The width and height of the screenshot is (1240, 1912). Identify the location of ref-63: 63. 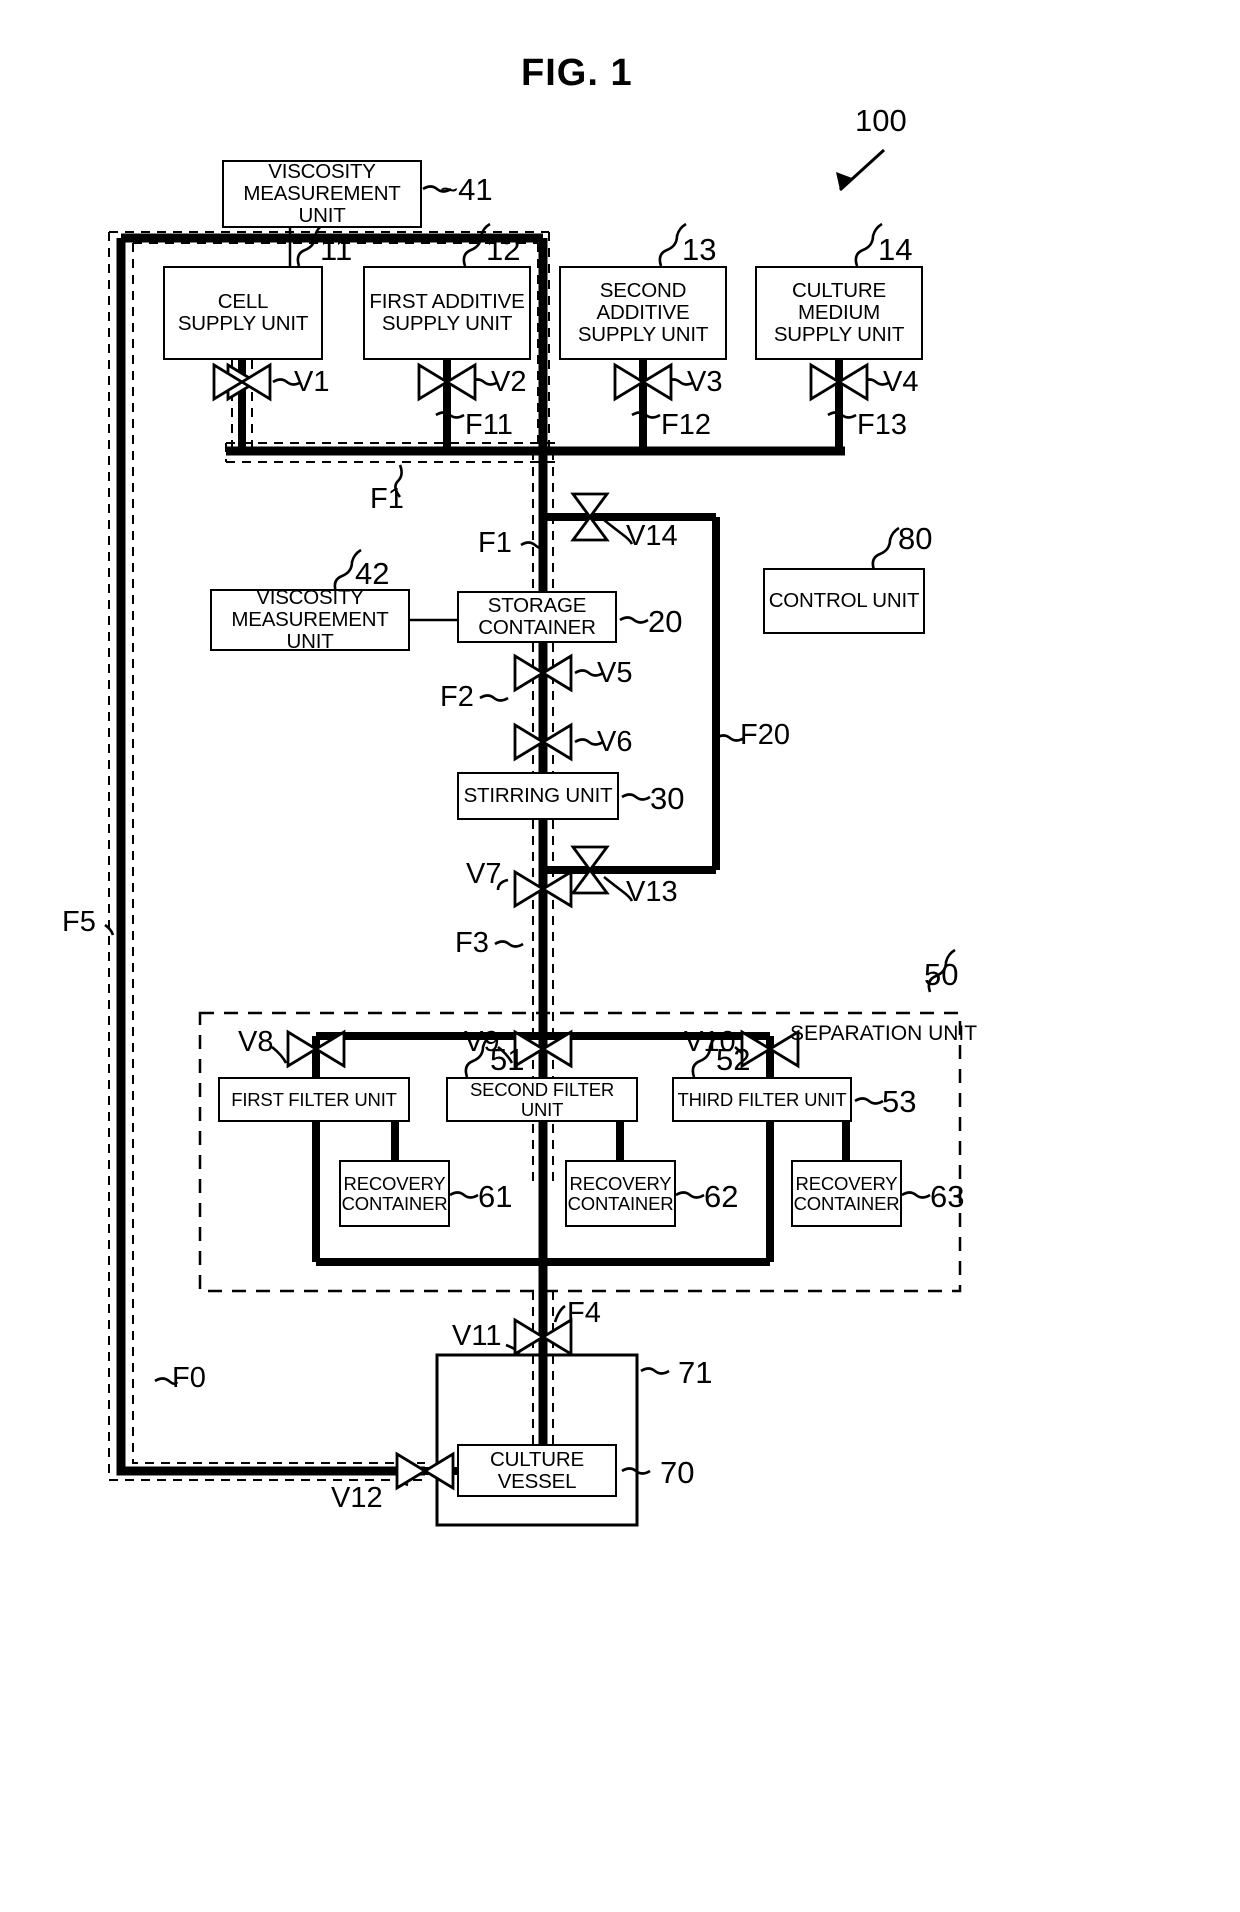
(947, 1196).